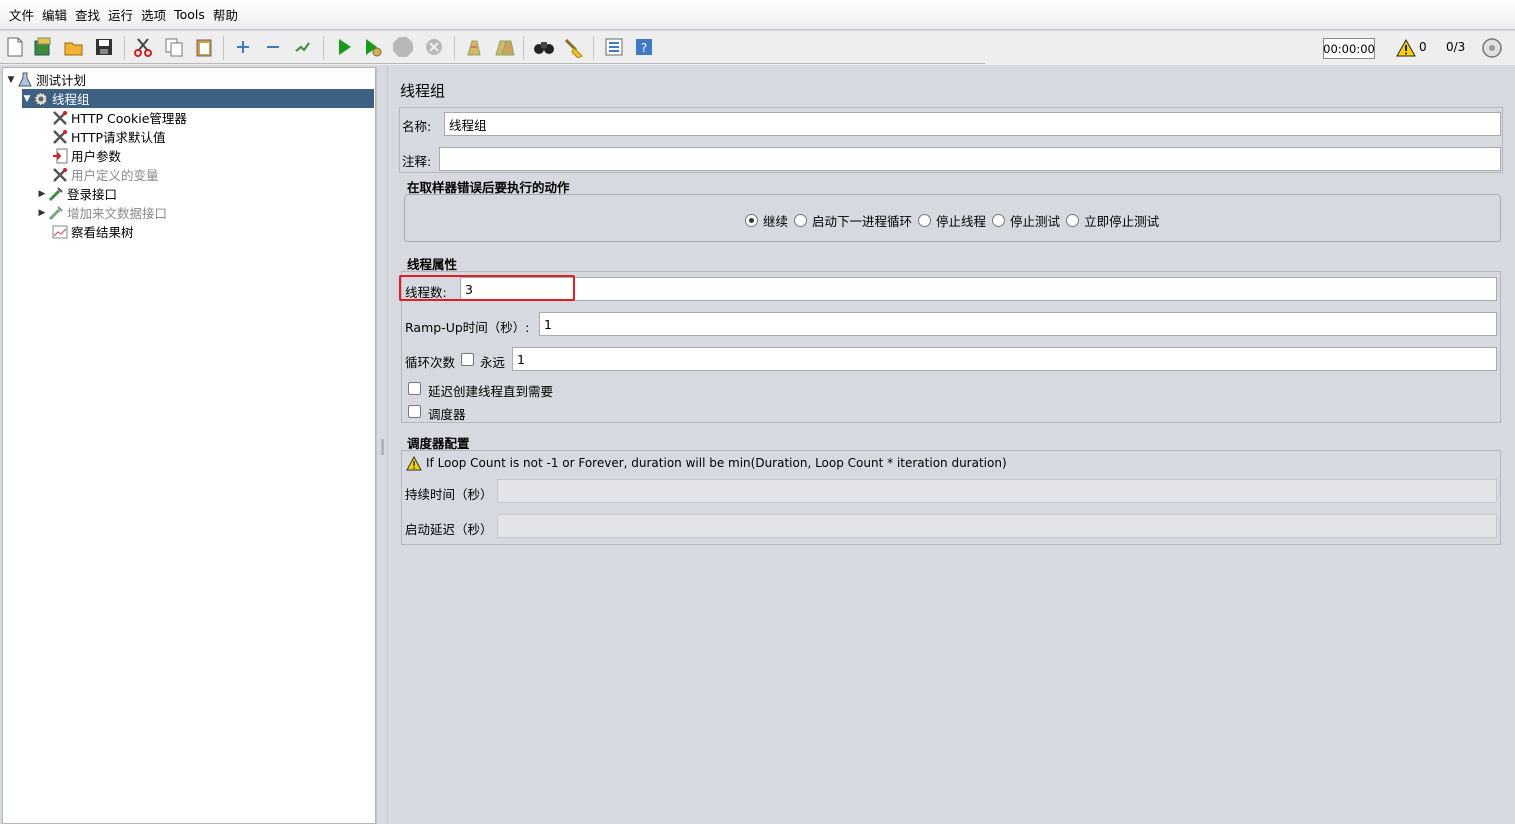 The image size is (1515, 824). I want to click on forever-checkbox, so click(467, 359).